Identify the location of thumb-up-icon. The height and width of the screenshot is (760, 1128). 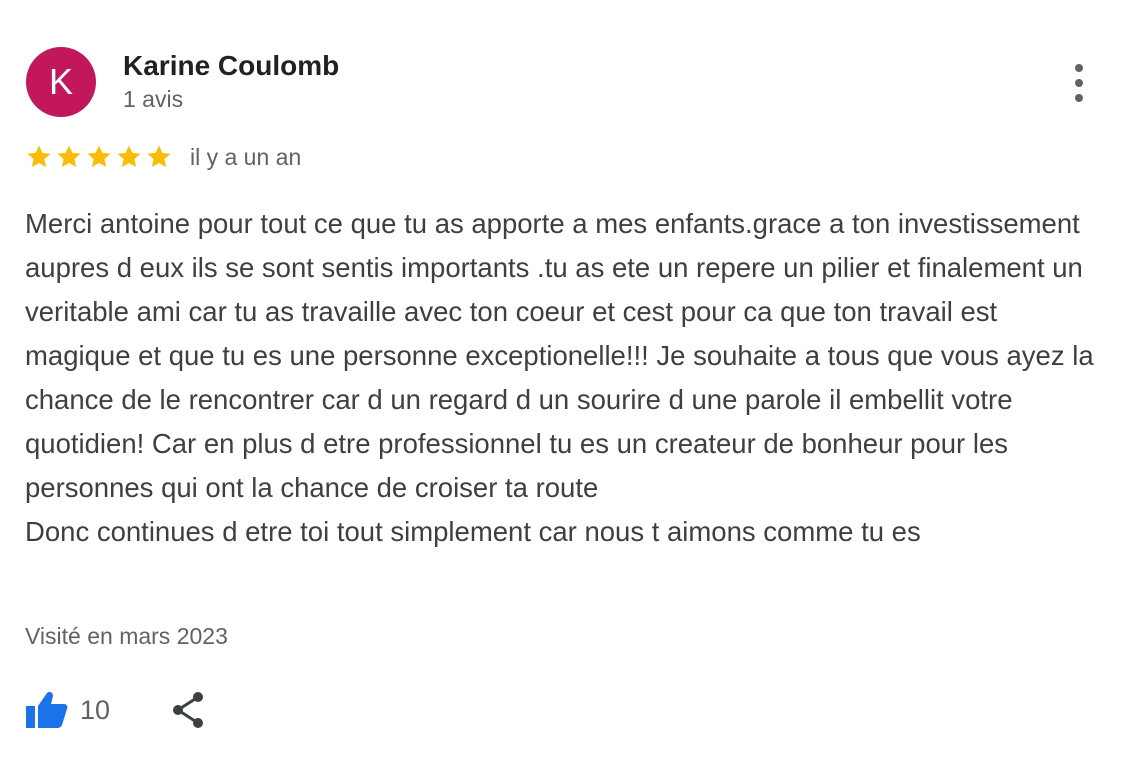
(47, 710).